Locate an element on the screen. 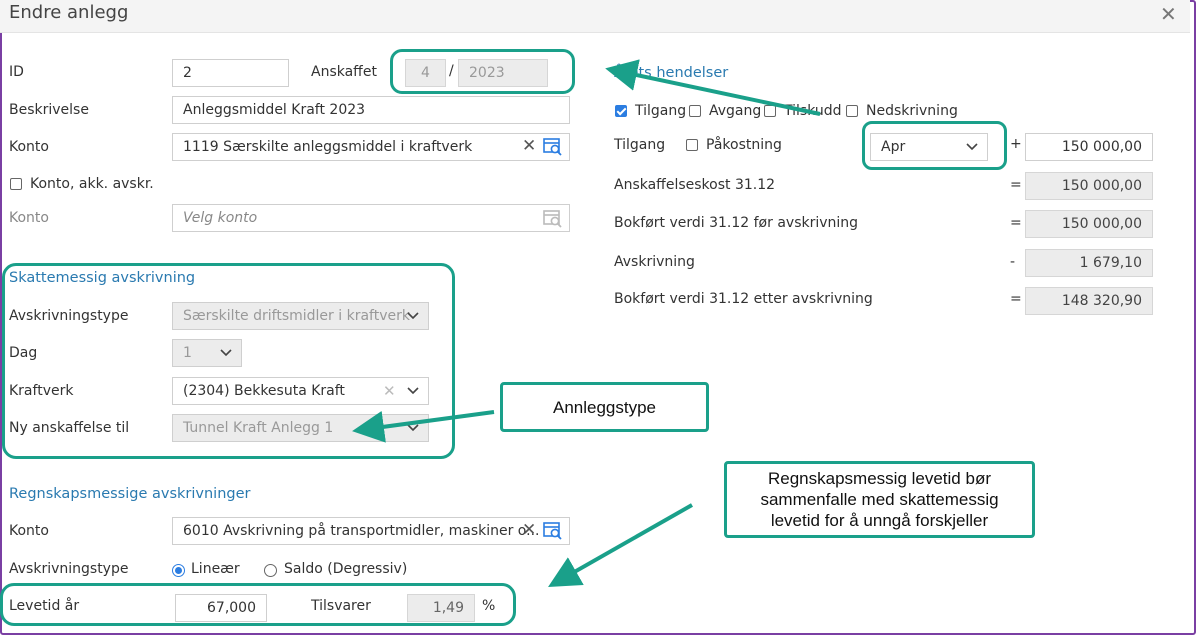  skatt-heading: Skattemessig avskrivning is located at coordinates (102, 278).